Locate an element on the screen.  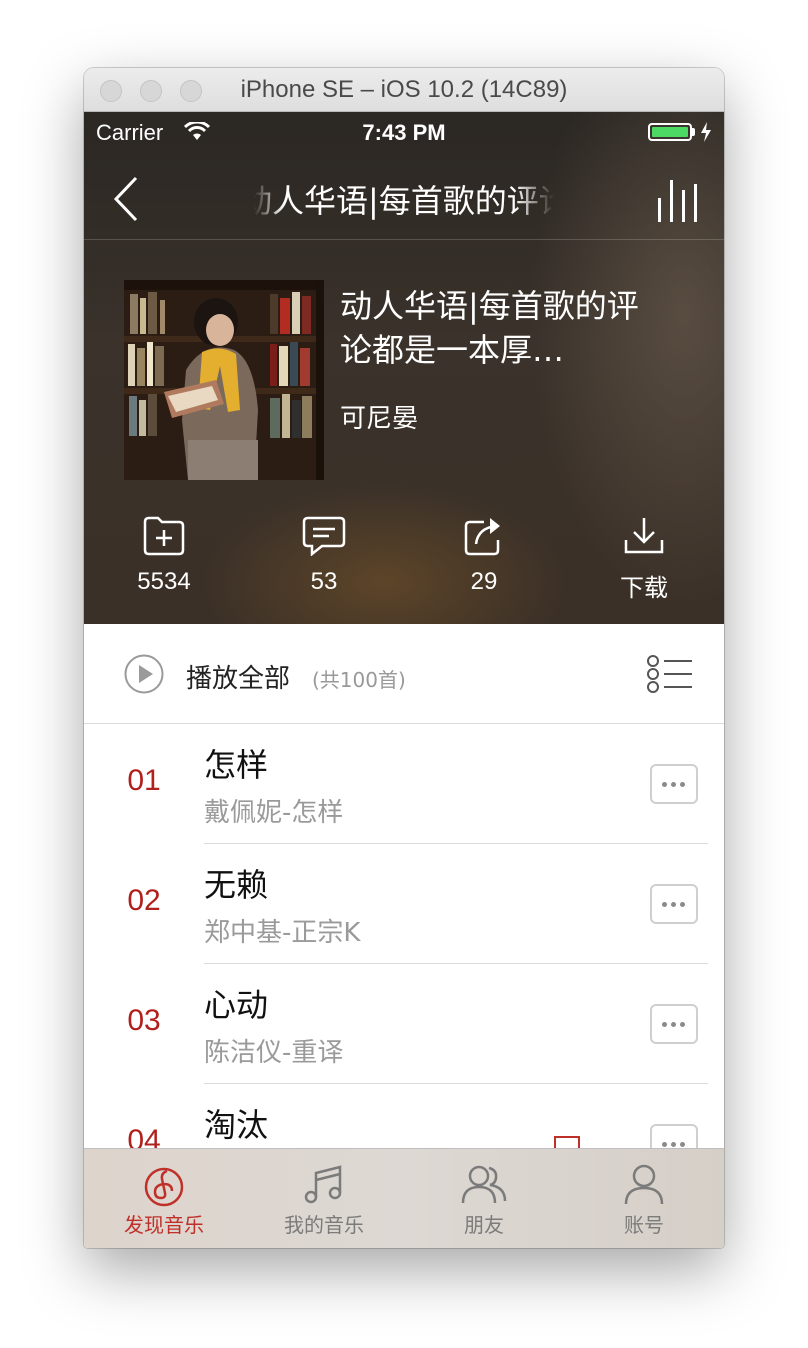
charging-icon is located at coordinates (706, 132).